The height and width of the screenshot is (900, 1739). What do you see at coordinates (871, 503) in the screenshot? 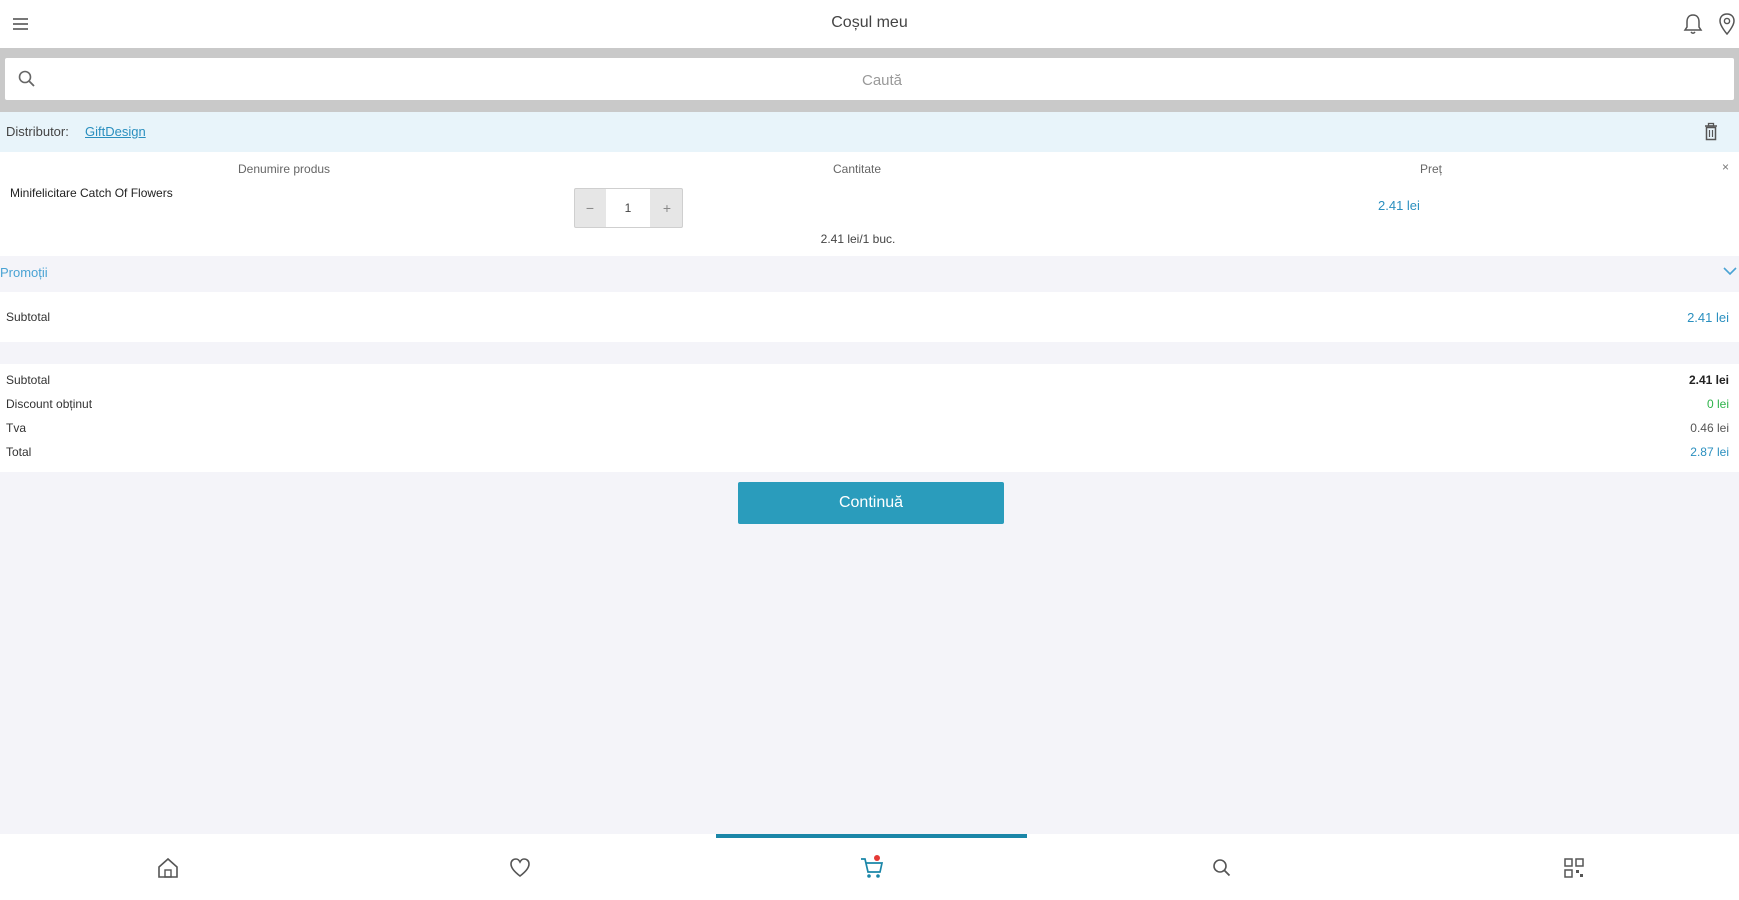
I see `continue-button: Continuă` at bounding box center [871, 503].